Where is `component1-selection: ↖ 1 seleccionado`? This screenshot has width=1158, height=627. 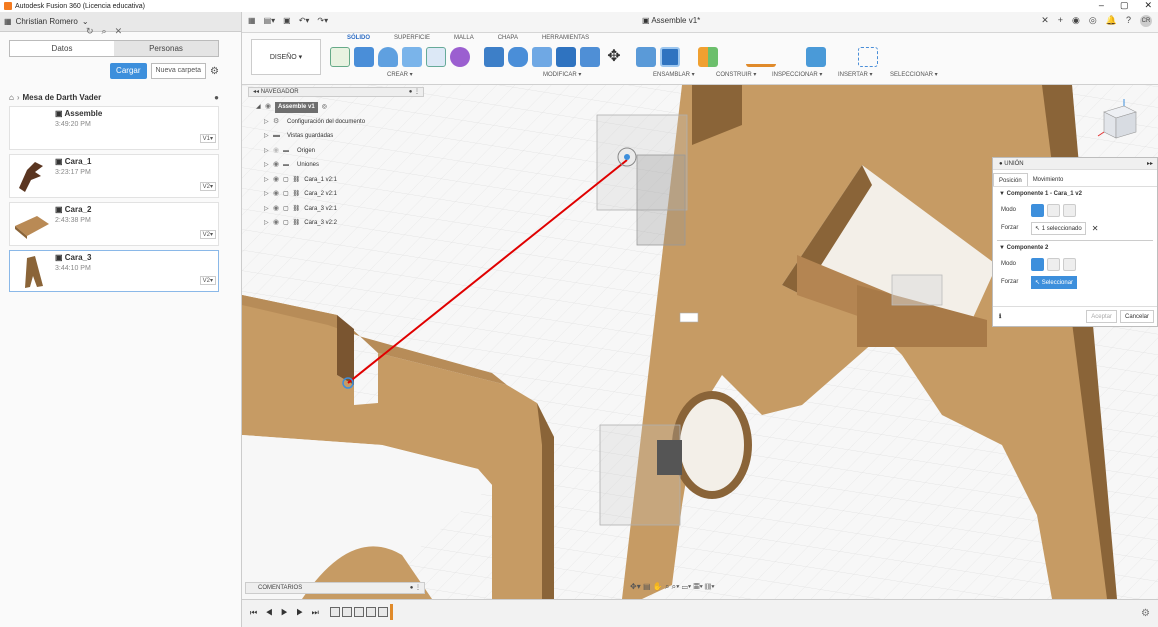
component1-selection: ↖ 1 seleccionado is located at coordinates (1058, 228).